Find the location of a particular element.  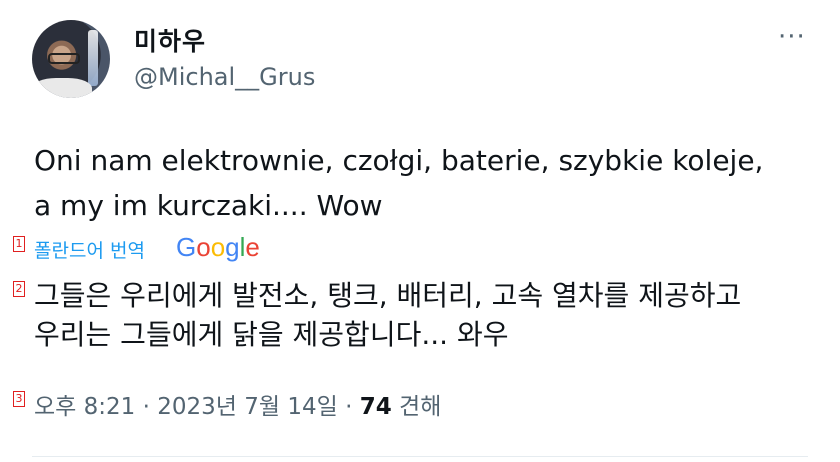

avatar-glasses is located at coordinates (64, 58).